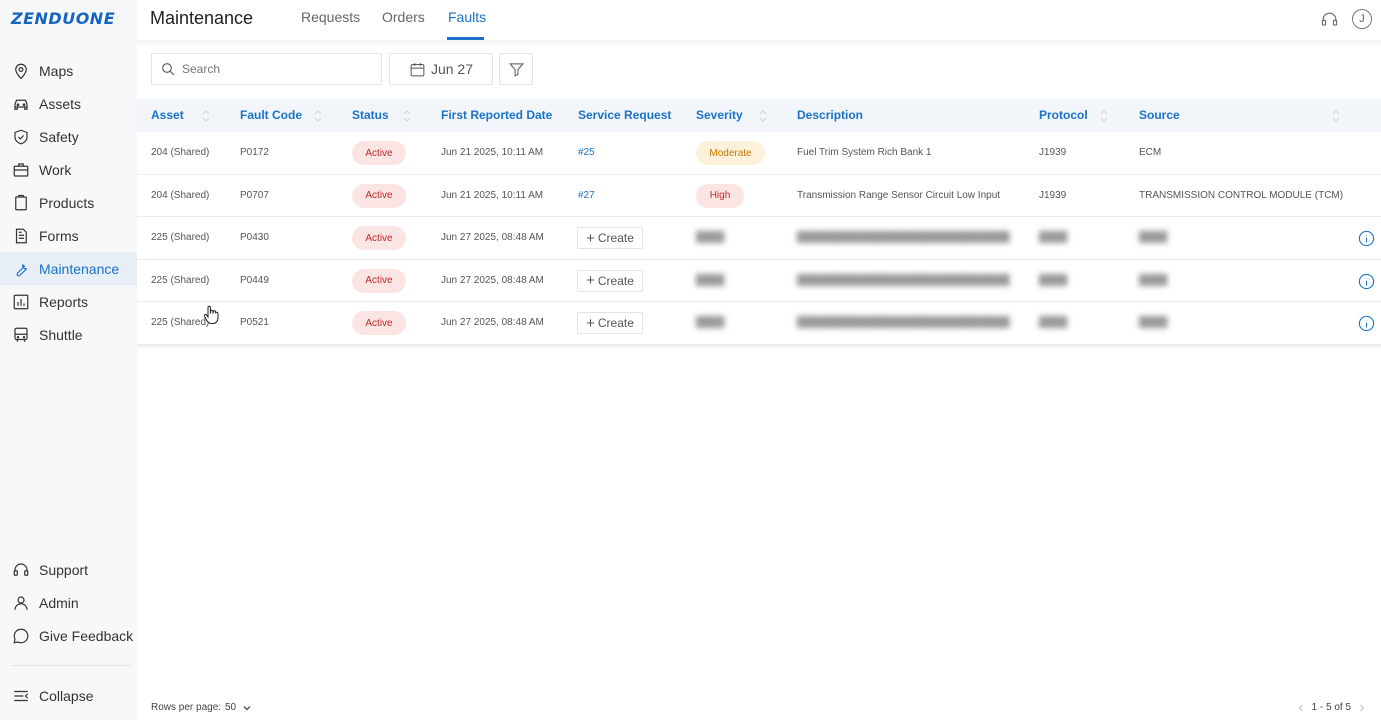  I want to click on filter-button, so click(516, 69).